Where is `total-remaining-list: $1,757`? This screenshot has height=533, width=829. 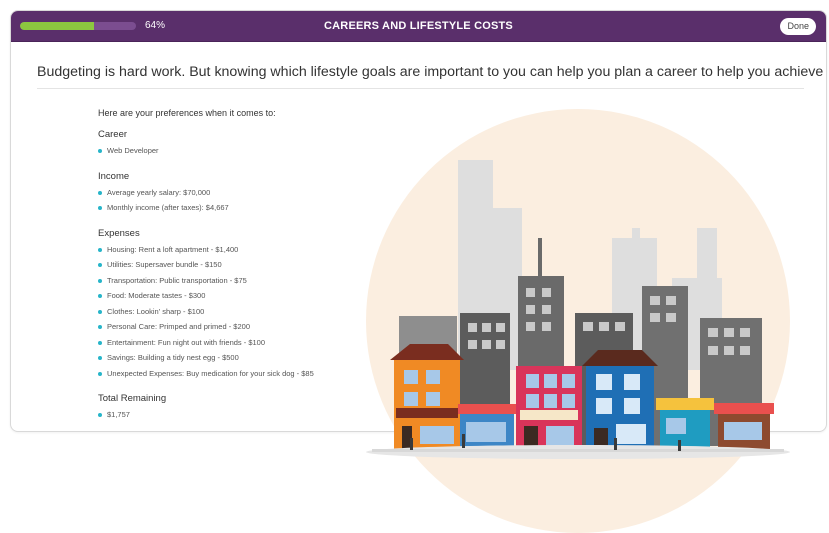
total-remaining-list: $1,757 is located at coordinates (248, 418).